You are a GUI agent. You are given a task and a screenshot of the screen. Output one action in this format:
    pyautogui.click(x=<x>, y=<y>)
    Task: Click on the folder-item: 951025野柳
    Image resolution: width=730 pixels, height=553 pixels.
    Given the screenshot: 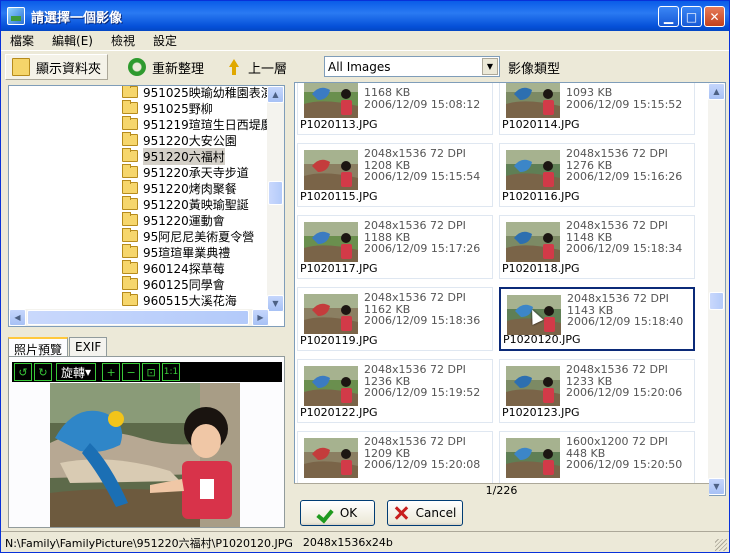 What is the action you would take?
    pyautogui.click(x=139, y=108)
    